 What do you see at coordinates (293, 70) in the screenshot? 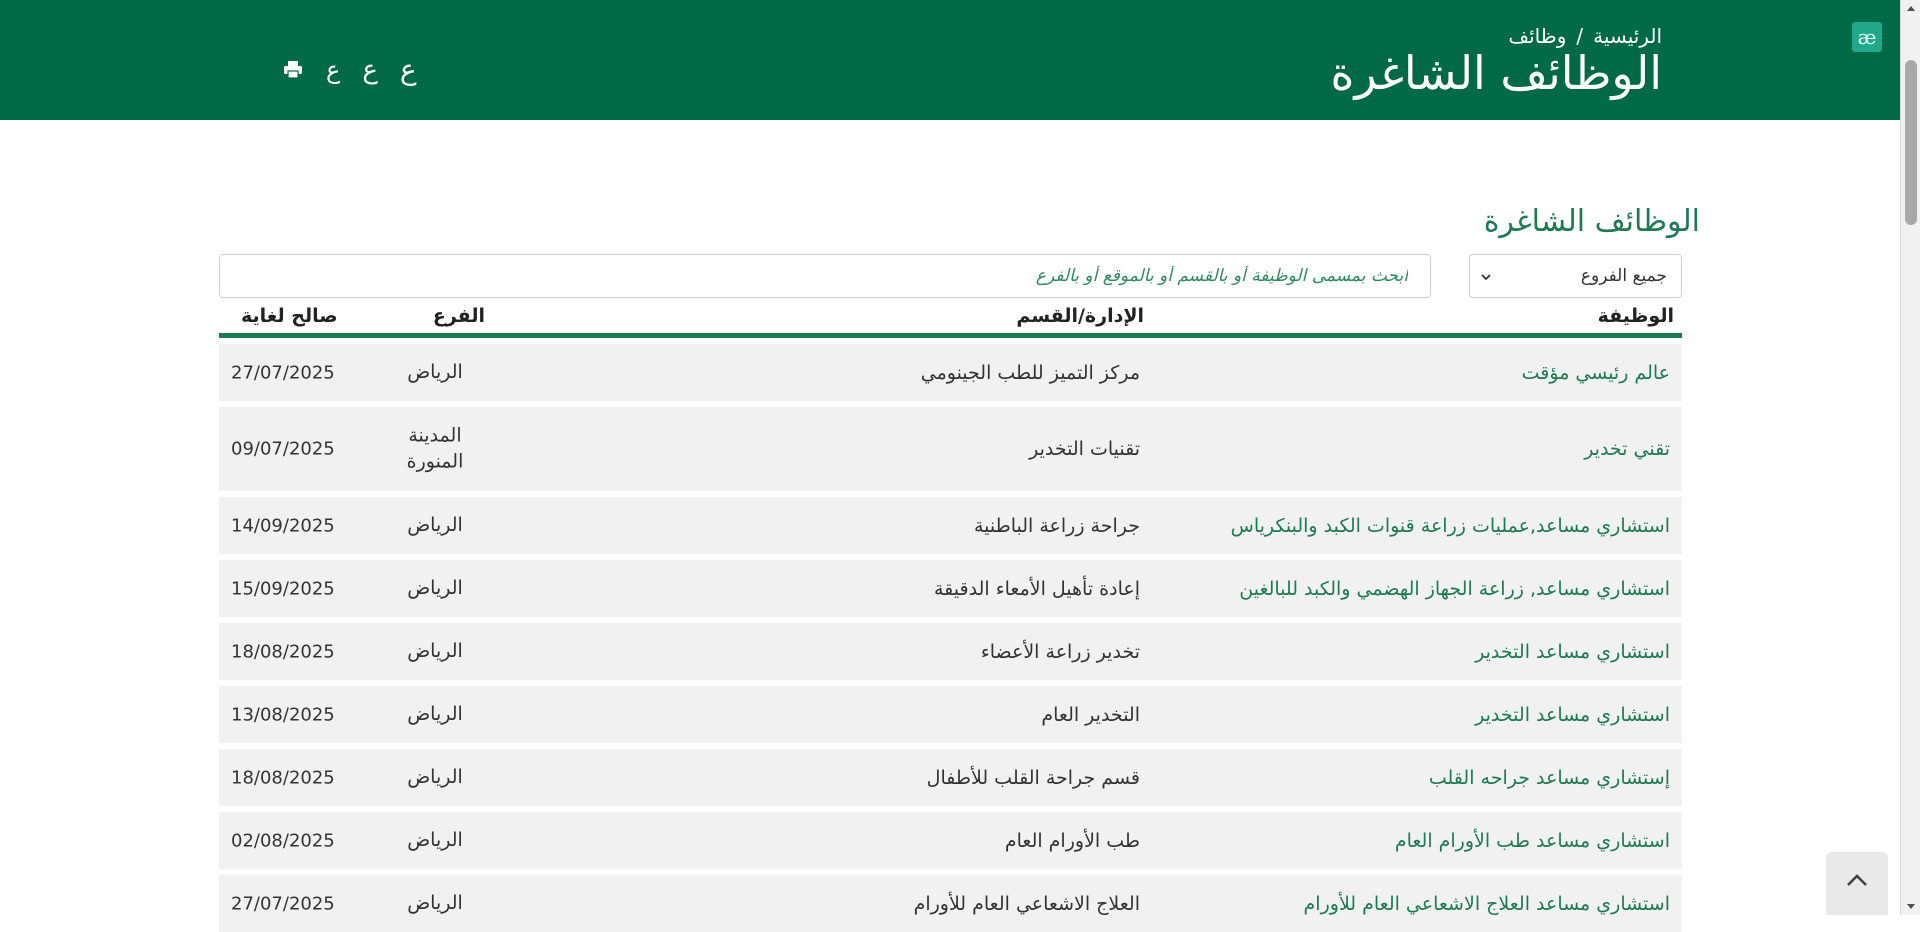
I see `print-icon` at bounding box center [293, 70].